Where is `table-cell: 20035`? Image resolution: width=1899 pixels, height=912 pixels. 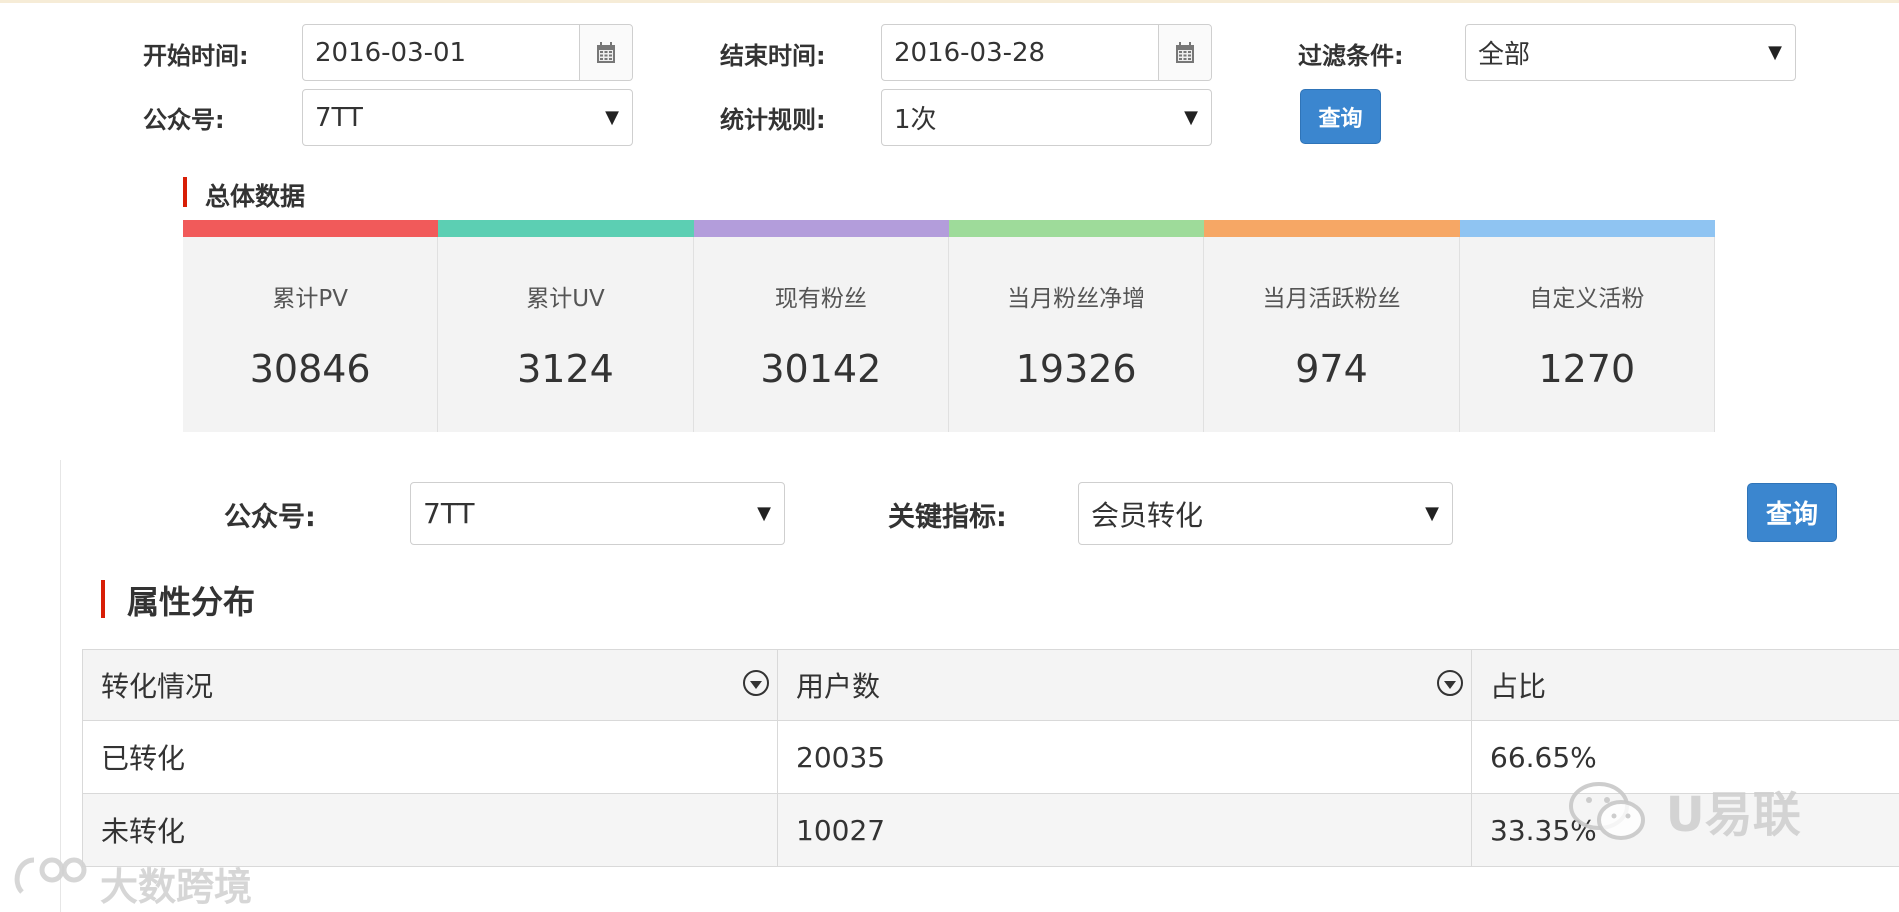
table-cell: 20035 is located at coordinates (1124, 757).